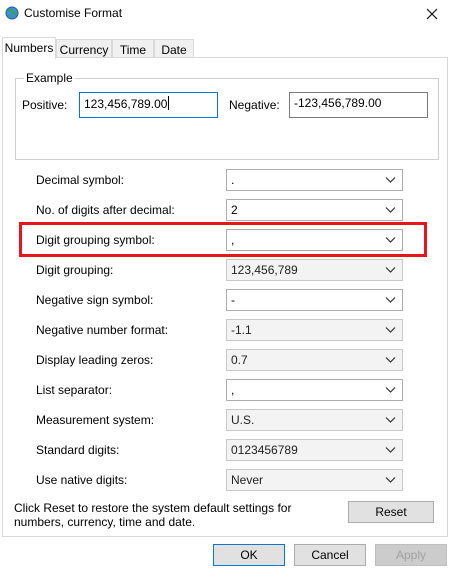  I want to click on decimal-symbol-label: Decimal symbol:, so click(80, 180).